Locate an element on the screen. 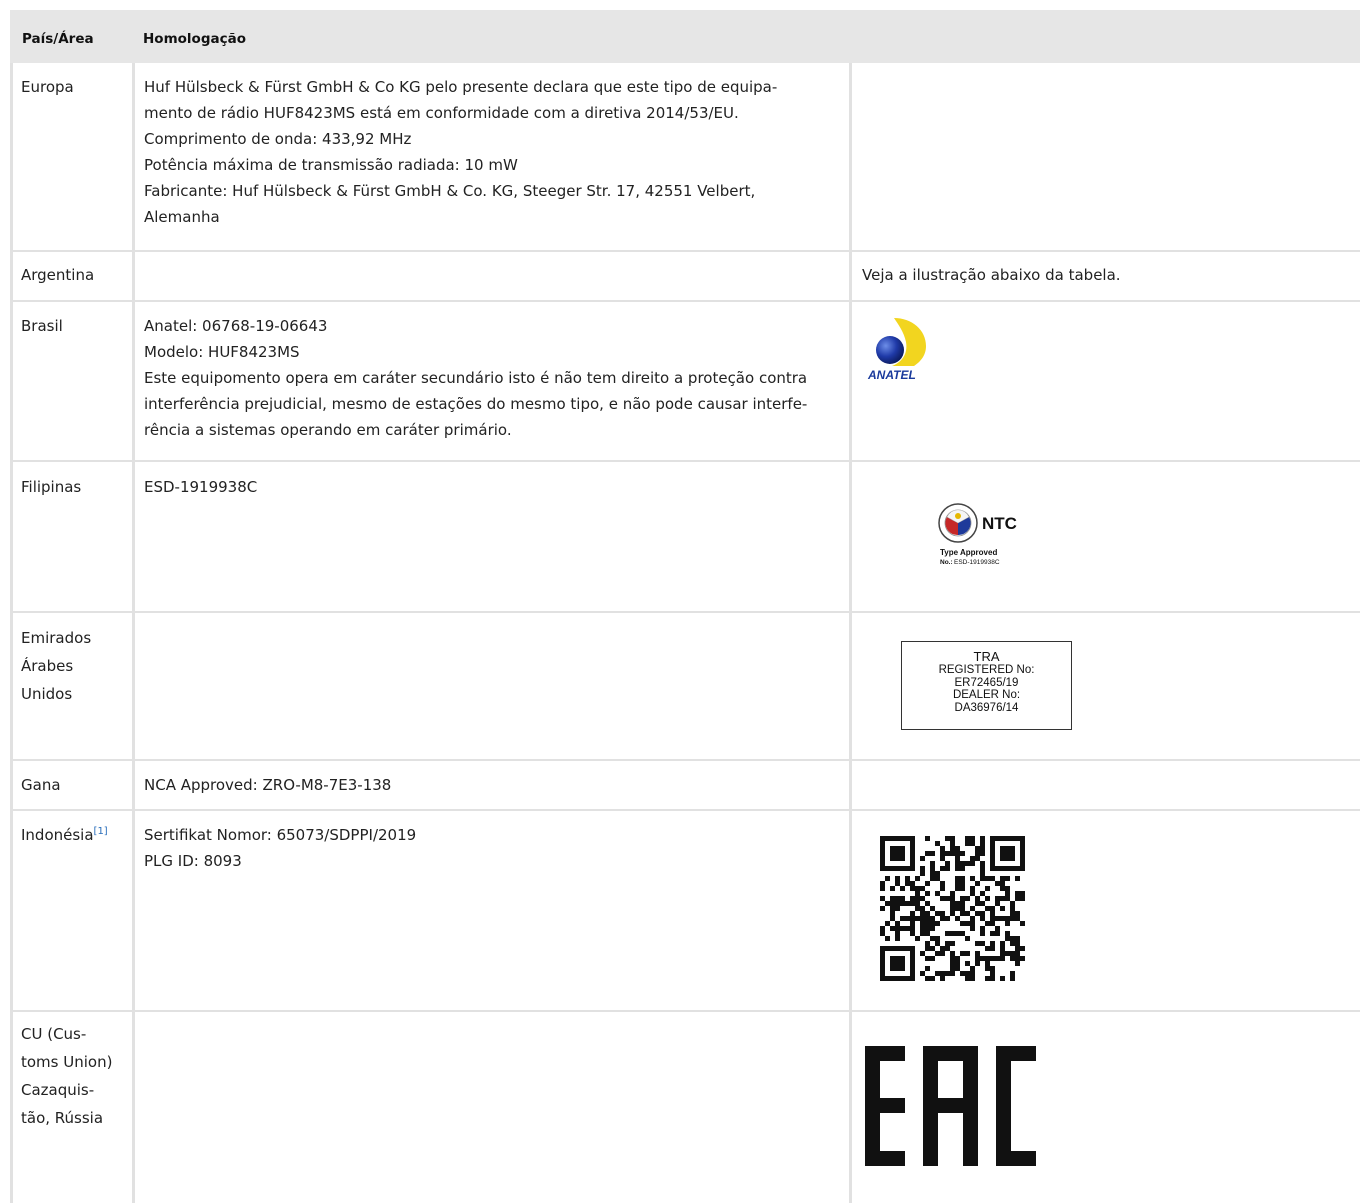 This screenshot has width=1360, height=1203. text-line: CU (Cus- is located at coordinates (54, 1034).